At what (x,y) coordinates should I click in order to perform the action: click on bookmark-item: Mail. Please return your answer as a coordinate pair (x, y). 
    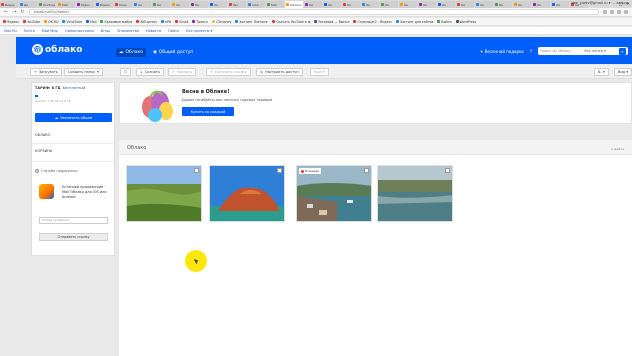
    Looking at the image, I should click on (91, 22).